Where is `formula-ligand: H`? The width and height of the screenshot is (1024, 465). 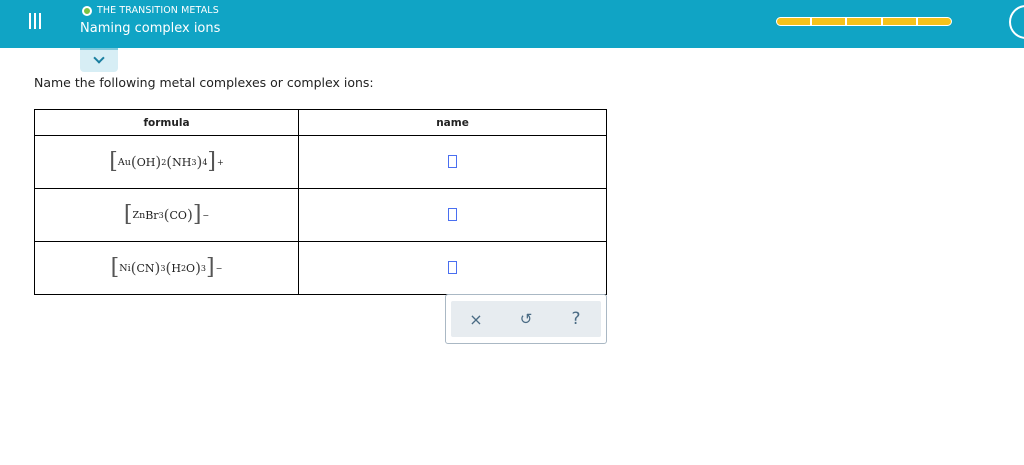 formula-ligand: H is located at coordinates (176, 268).